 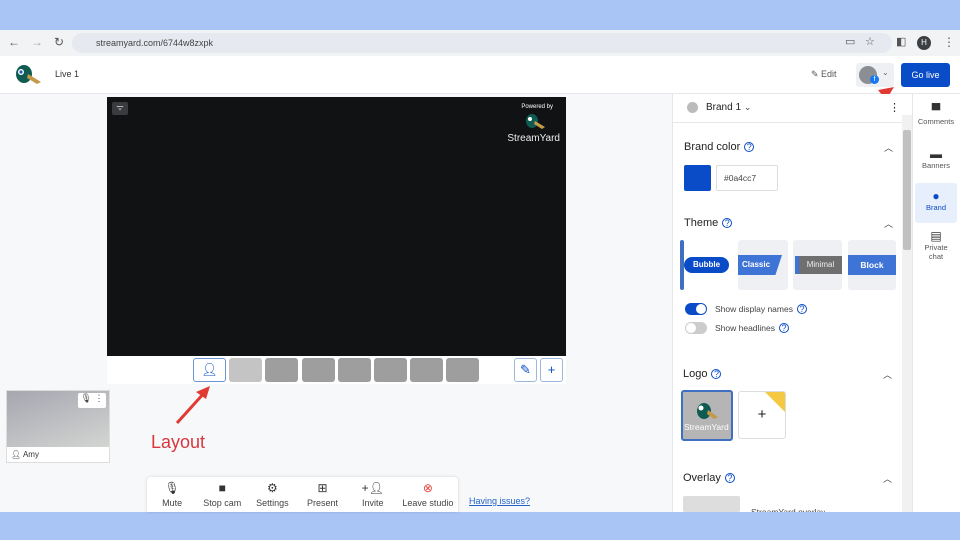 I want to click on show-display-names-toggle, so click(x=696, y=309).